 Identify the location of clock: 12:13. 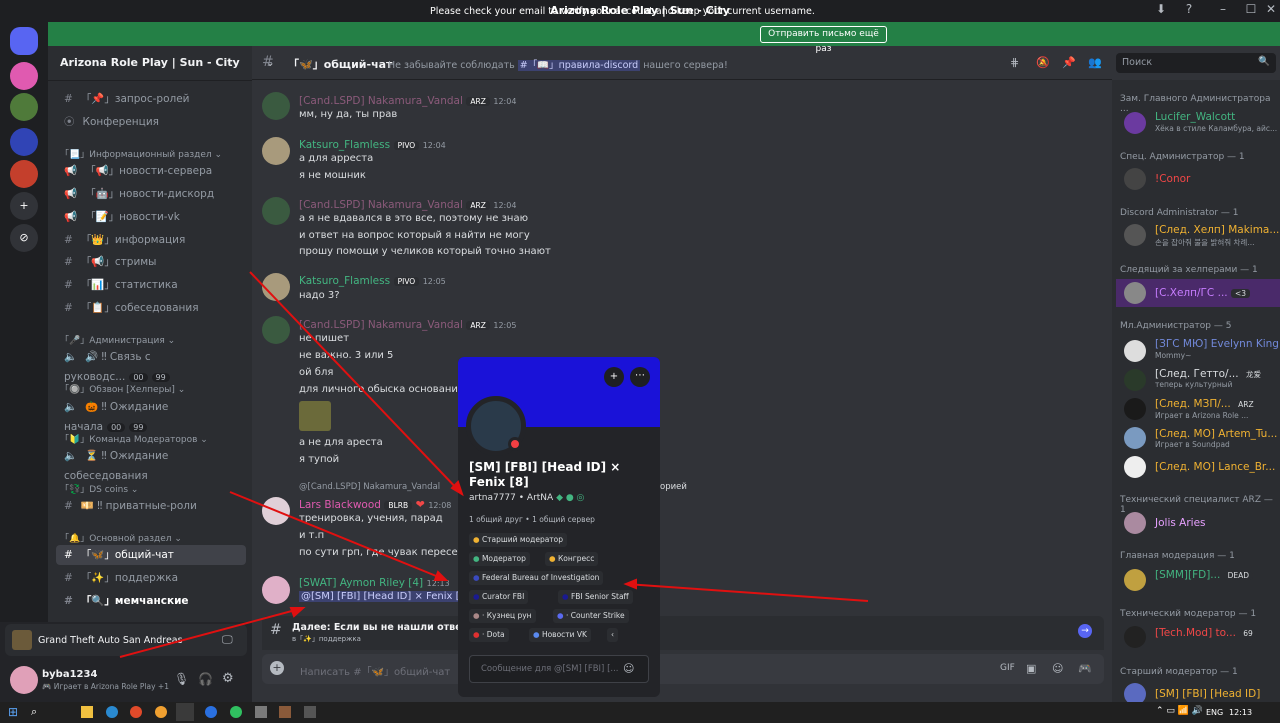
(1240, 712).